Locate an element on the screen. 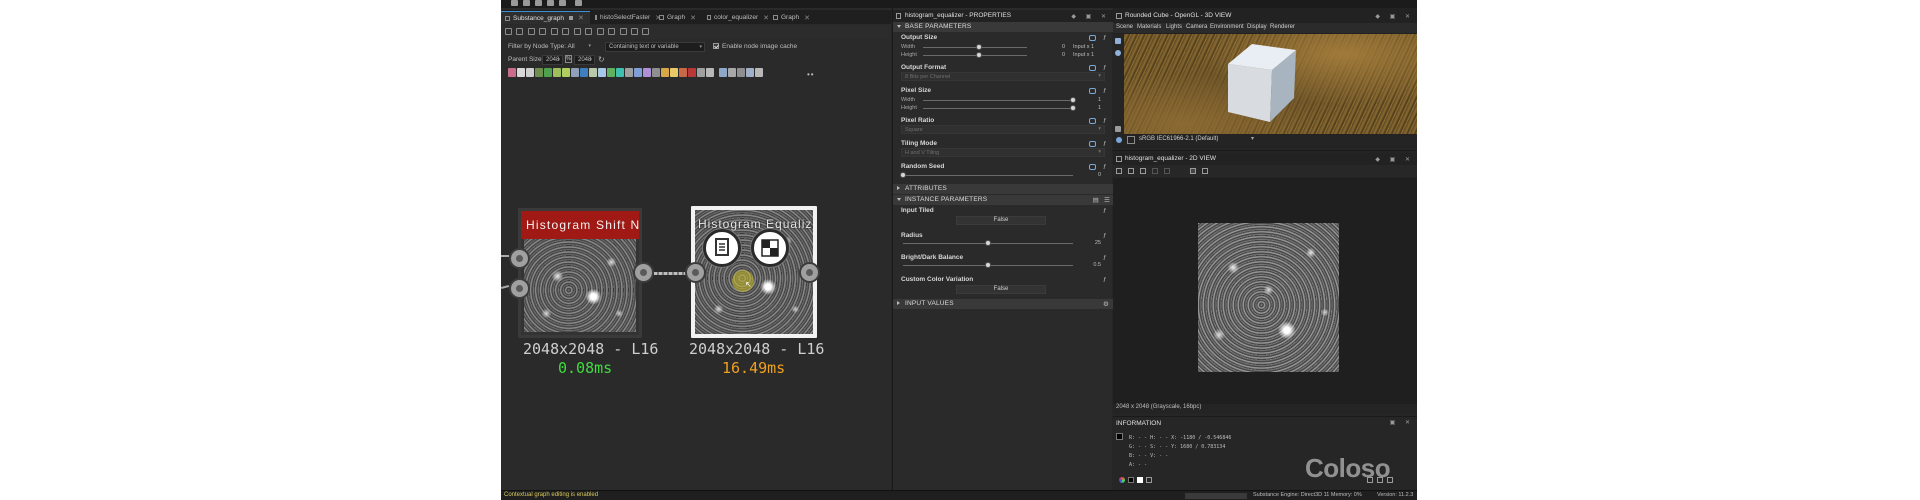 The image size is (1920, 500). dependency-icon is located at coordinates (623, 31).